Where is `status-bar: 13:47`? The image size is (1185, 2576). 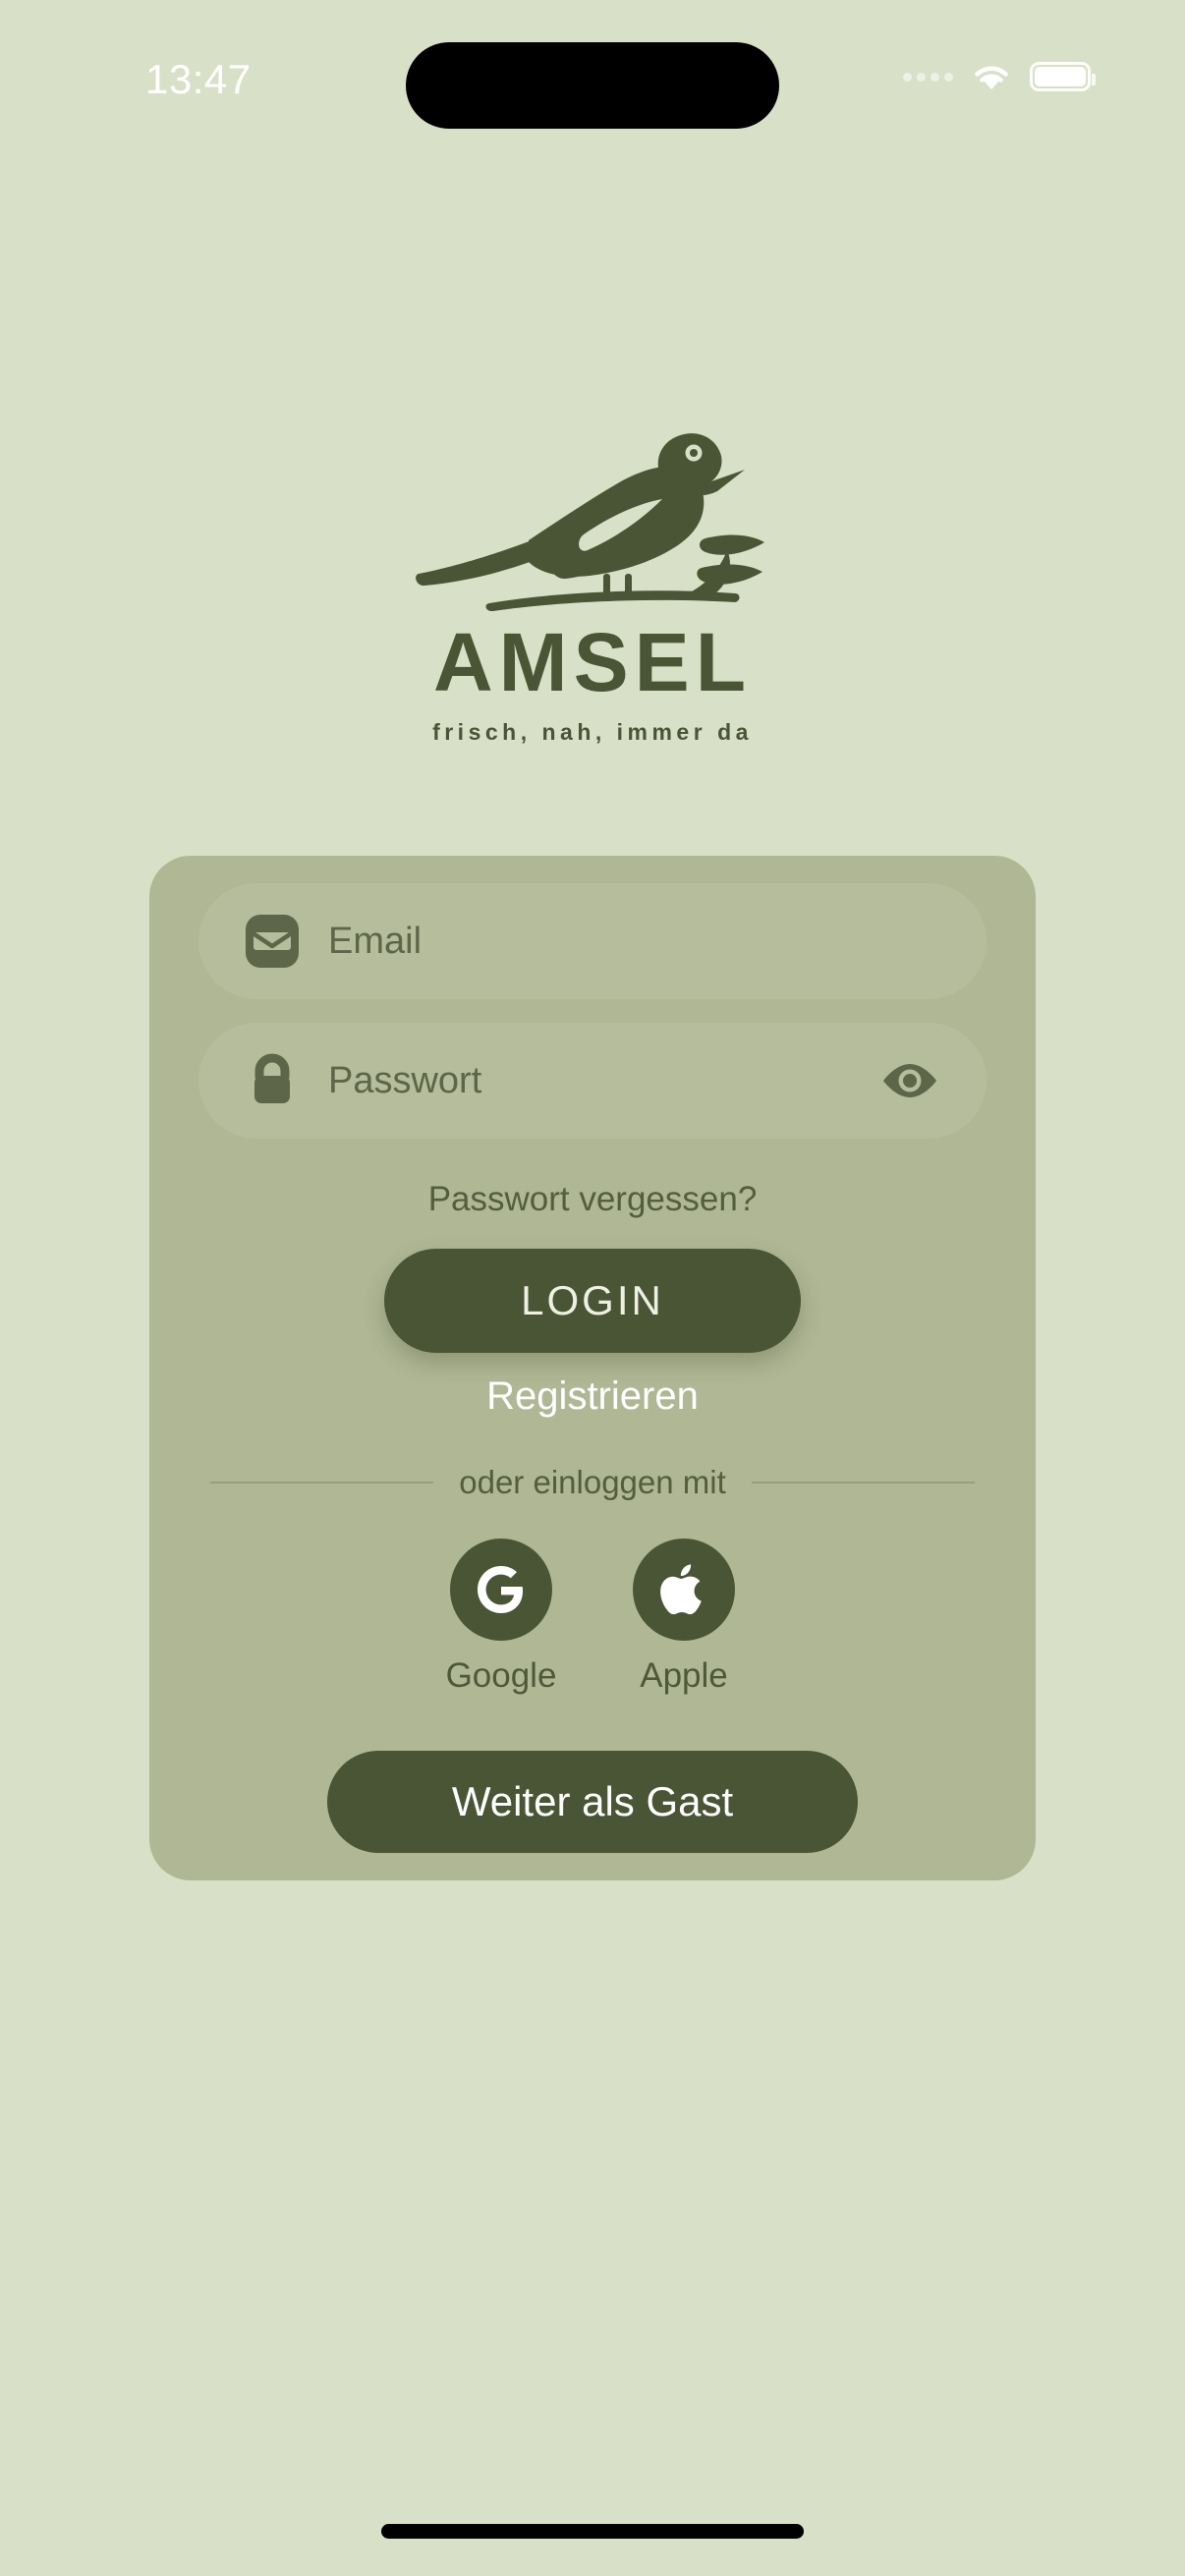 status-bar: 13:47 is located at coordinates (592, 73).